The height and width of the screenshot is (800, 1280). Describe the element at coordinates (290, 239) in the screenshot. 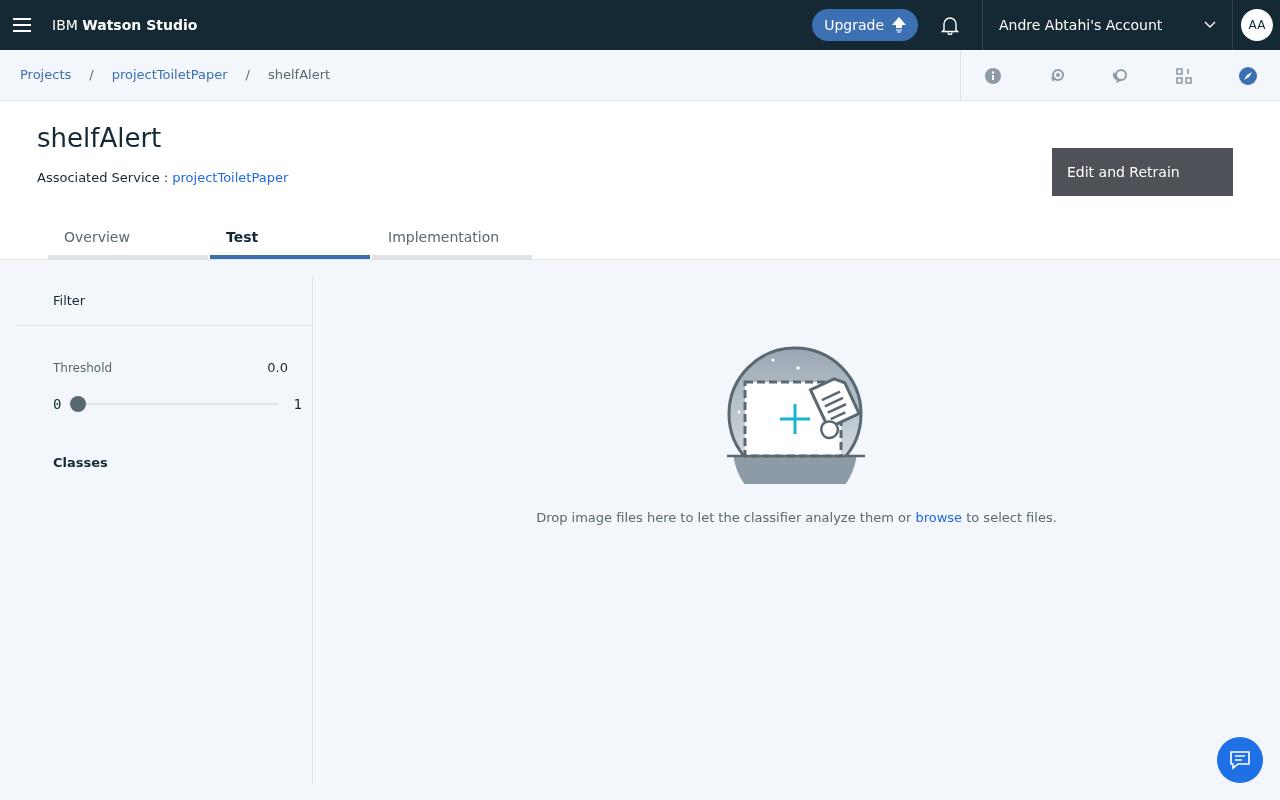

I see `tab: Test` at that location.